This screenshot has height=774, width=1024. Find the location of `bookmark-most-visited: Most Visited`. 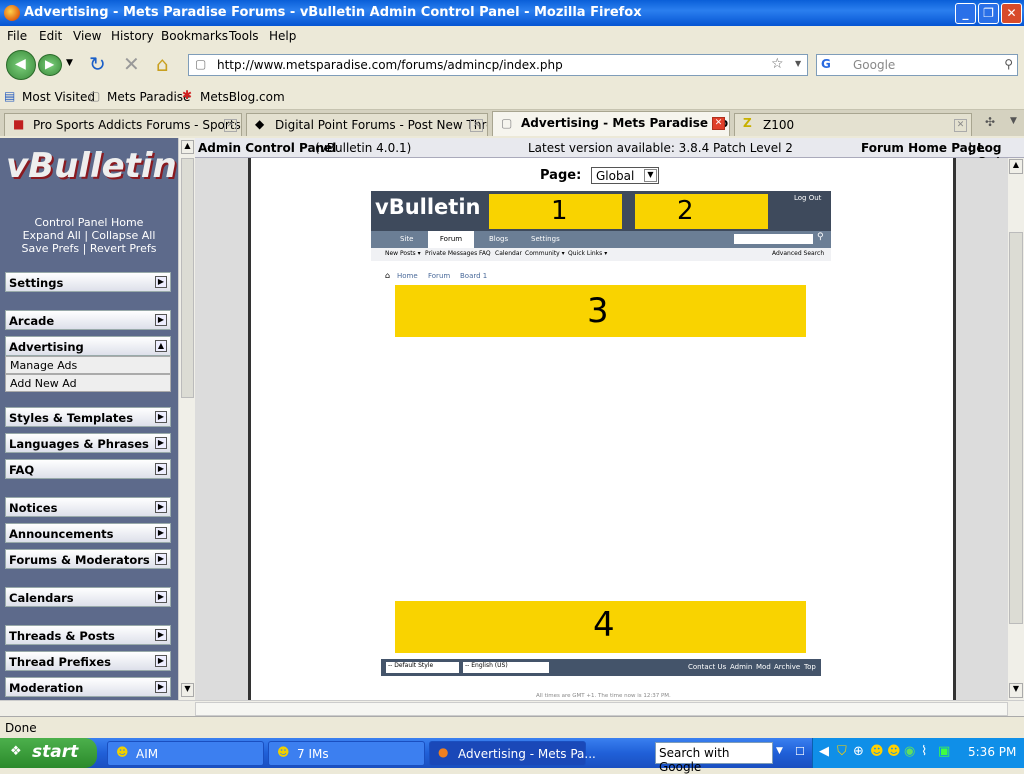

bookmark-most-visited: Most Visited is located at coordinates (58, 97).